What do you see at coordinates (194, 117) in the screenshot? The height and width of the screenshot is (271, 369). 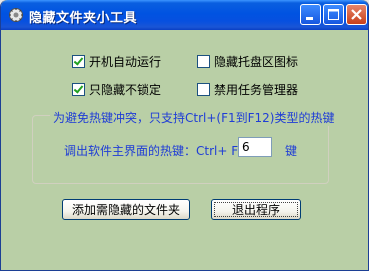 I see `hotkey-group-caption: 为避免热键冲突，只支持Ctrl+(F1到F12)类型的热键` at bounding box center [194, 117].